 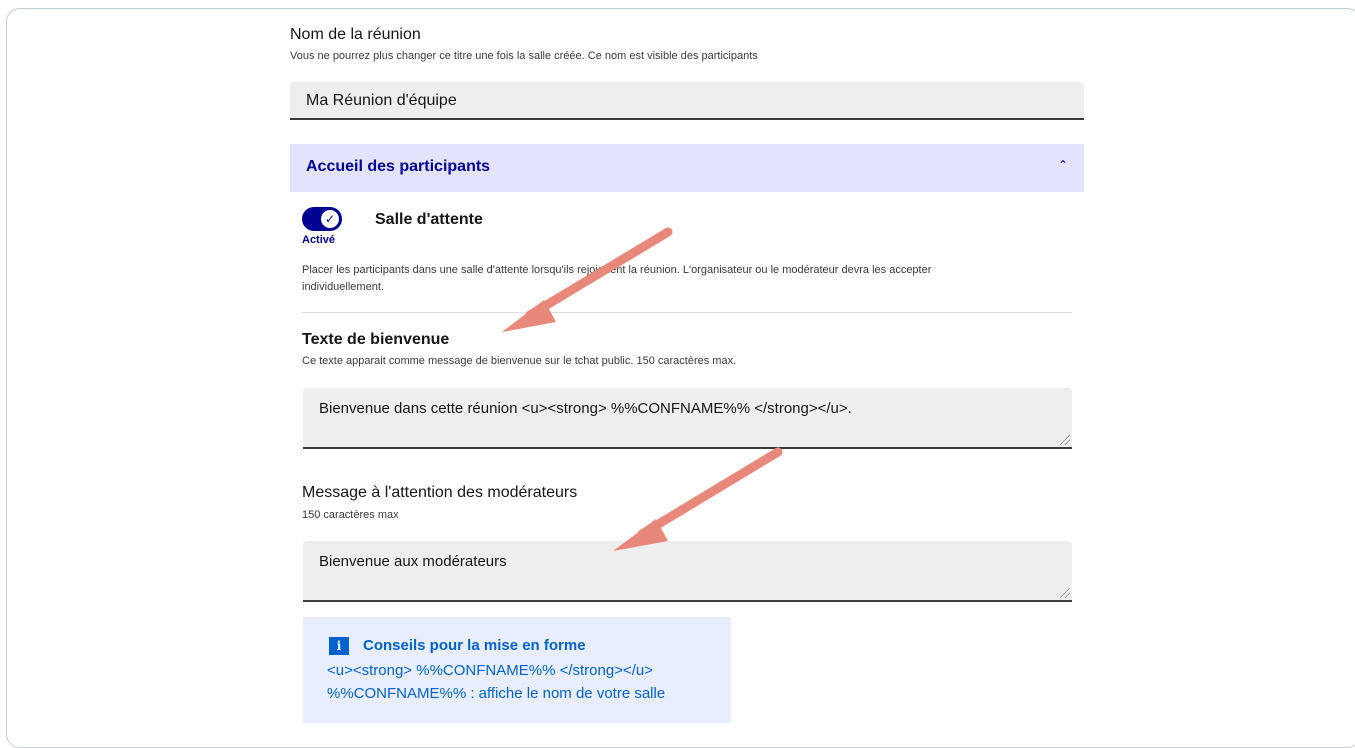 What do you see at coordinates (642, 389) in the screenshot?
I see `annotation-arrows` at bounding box center [642, 389].